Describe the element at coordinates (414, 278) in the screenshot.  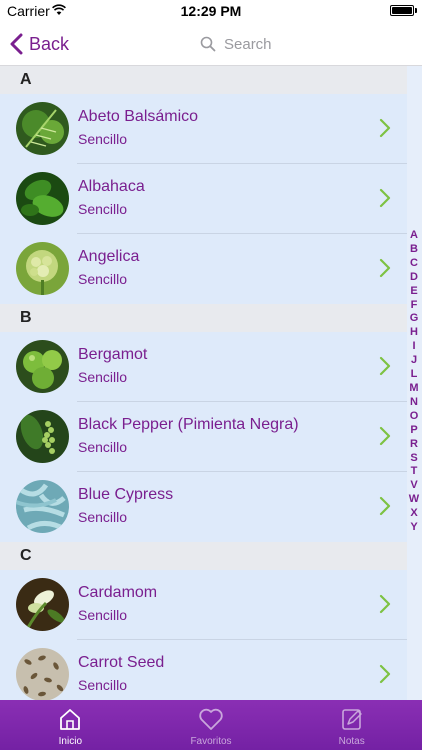
I see `index-letter-d: D` at that location.